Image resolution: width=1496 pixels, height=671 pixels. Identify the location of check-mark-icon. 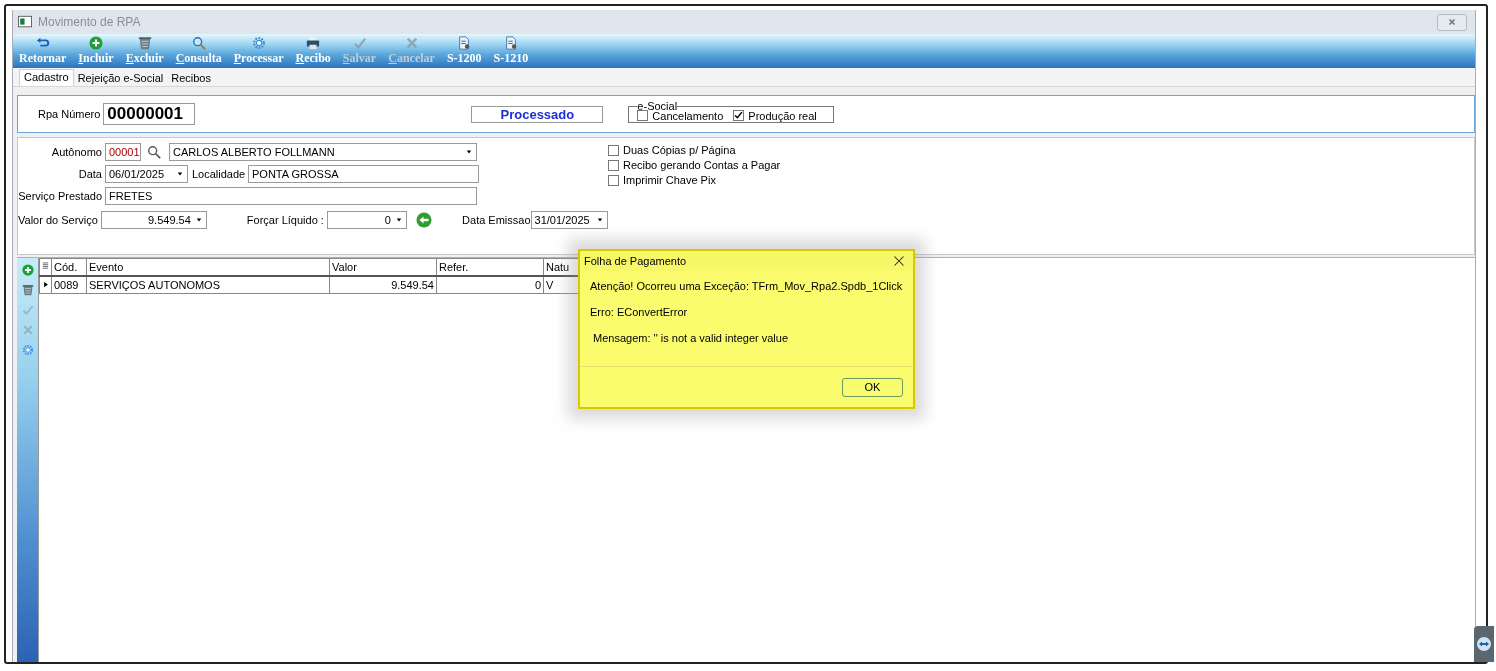
(739, 115).